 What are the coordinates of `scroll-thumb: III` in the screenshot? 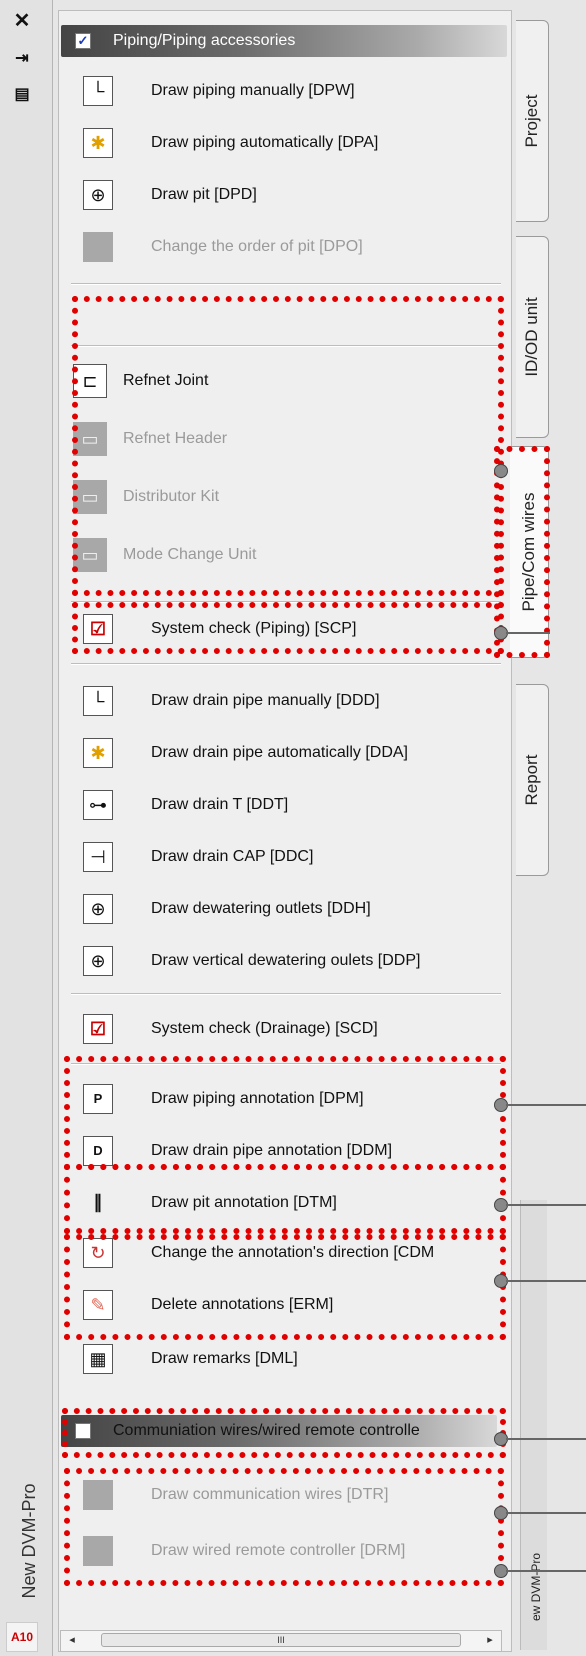 It's located at (281, 1640).